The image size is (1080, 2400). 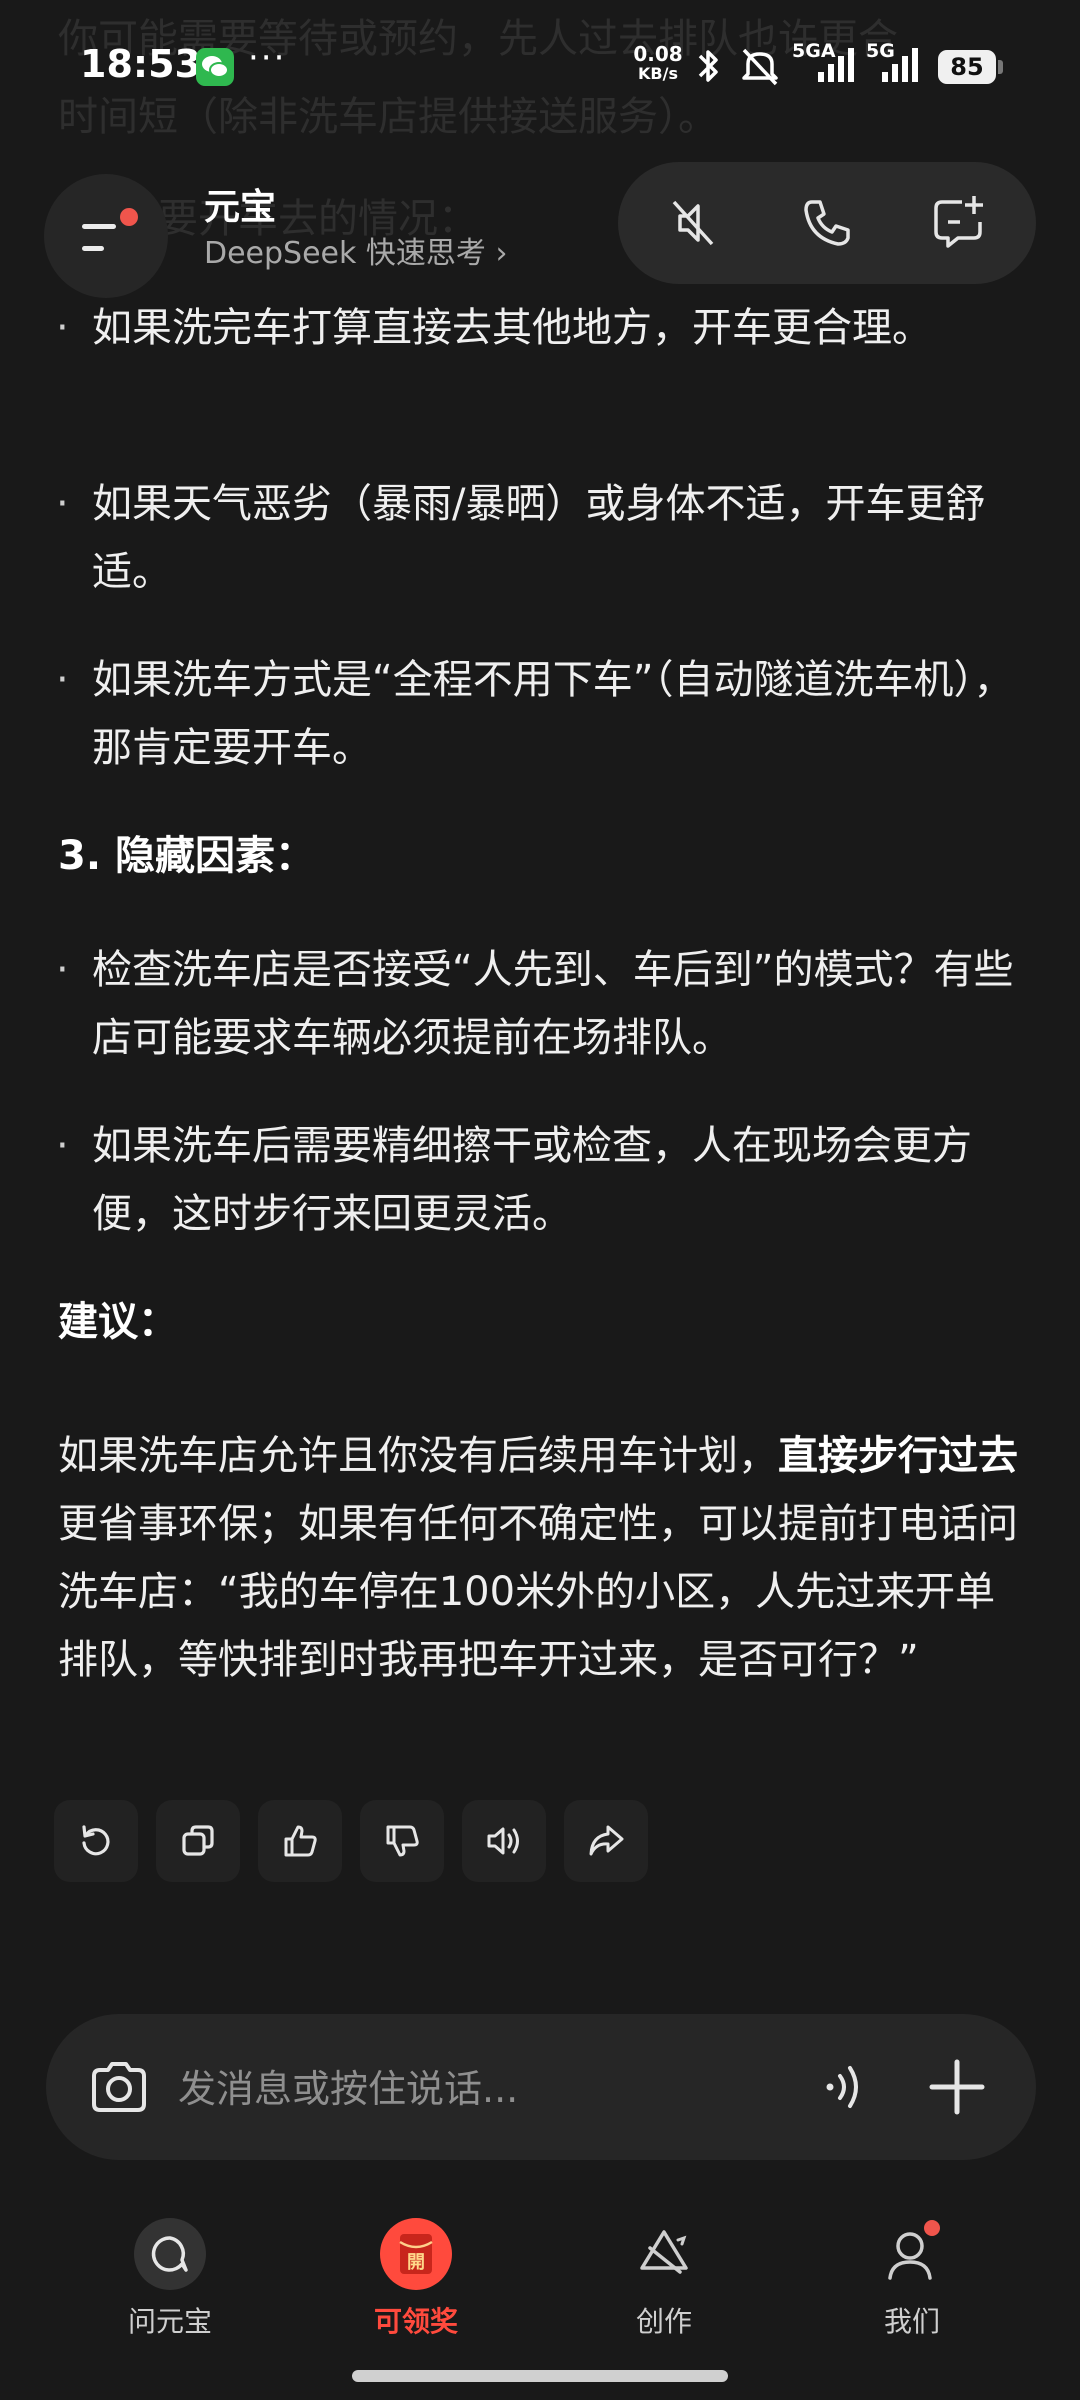 What do you see at coordinates (512, 328) in the screenshot?
I see `list-item-text: 如果洗完车打算直接去其他地方，开车更合理。` at bounding box center [512, 328].